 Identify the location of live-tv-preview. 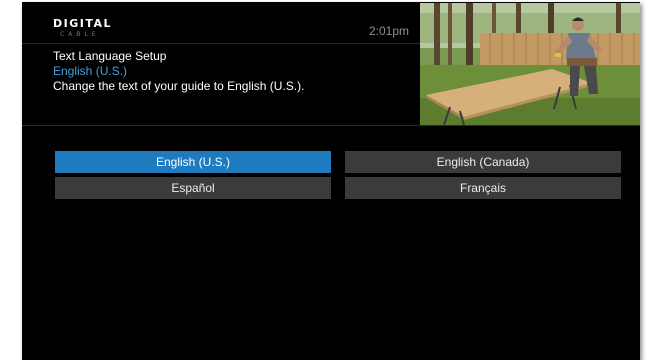
(530, 64).